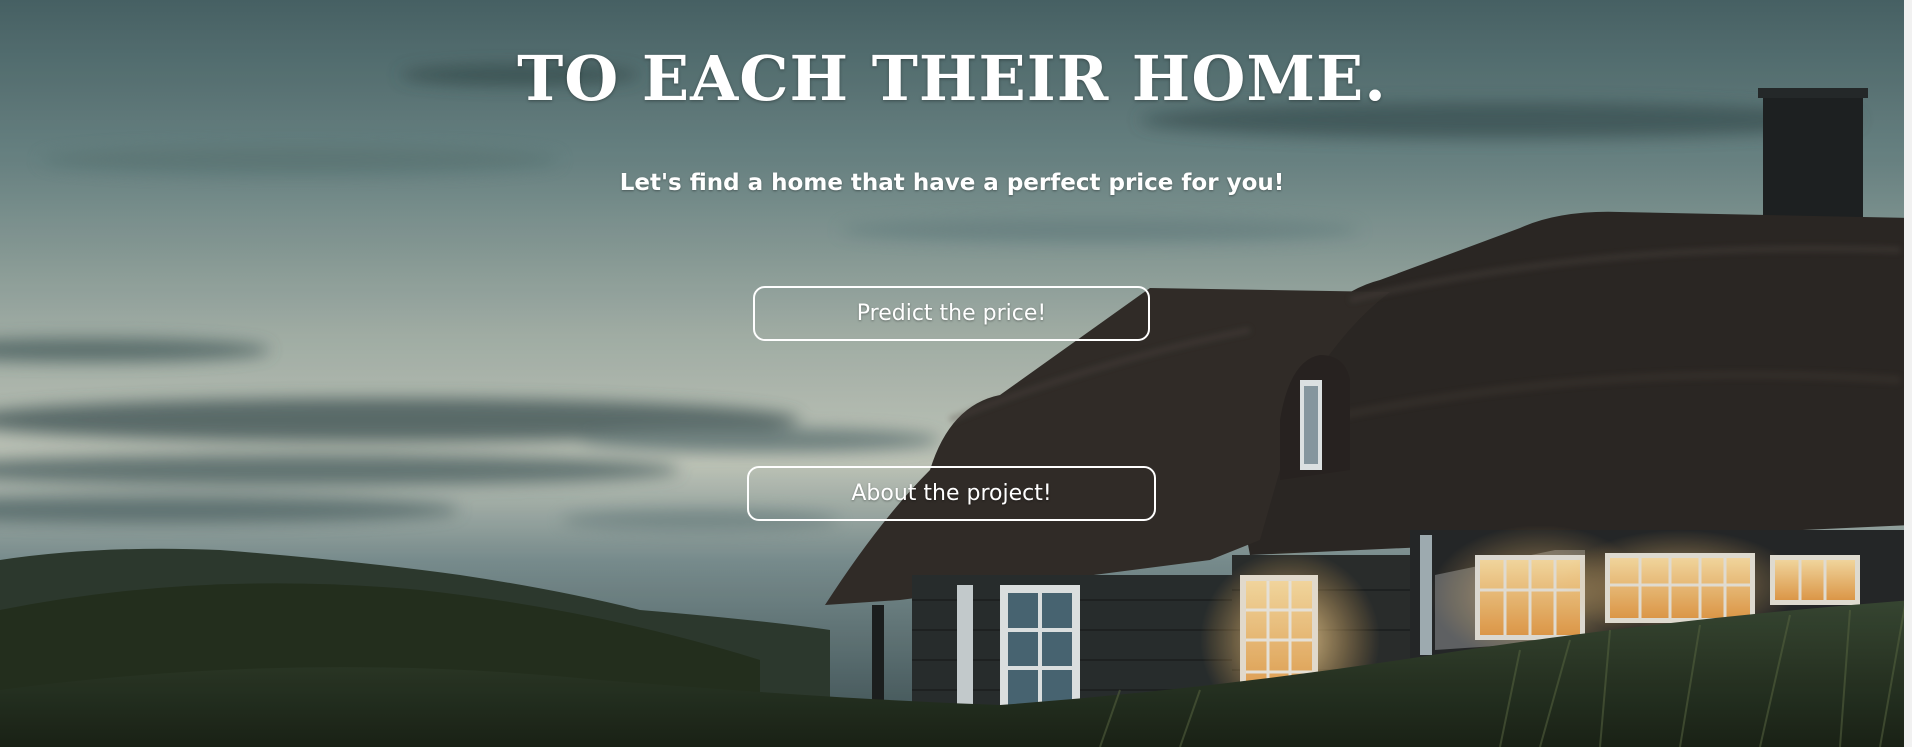  I want to click on predict-price-button: Predict the price!, so click(951, 313).